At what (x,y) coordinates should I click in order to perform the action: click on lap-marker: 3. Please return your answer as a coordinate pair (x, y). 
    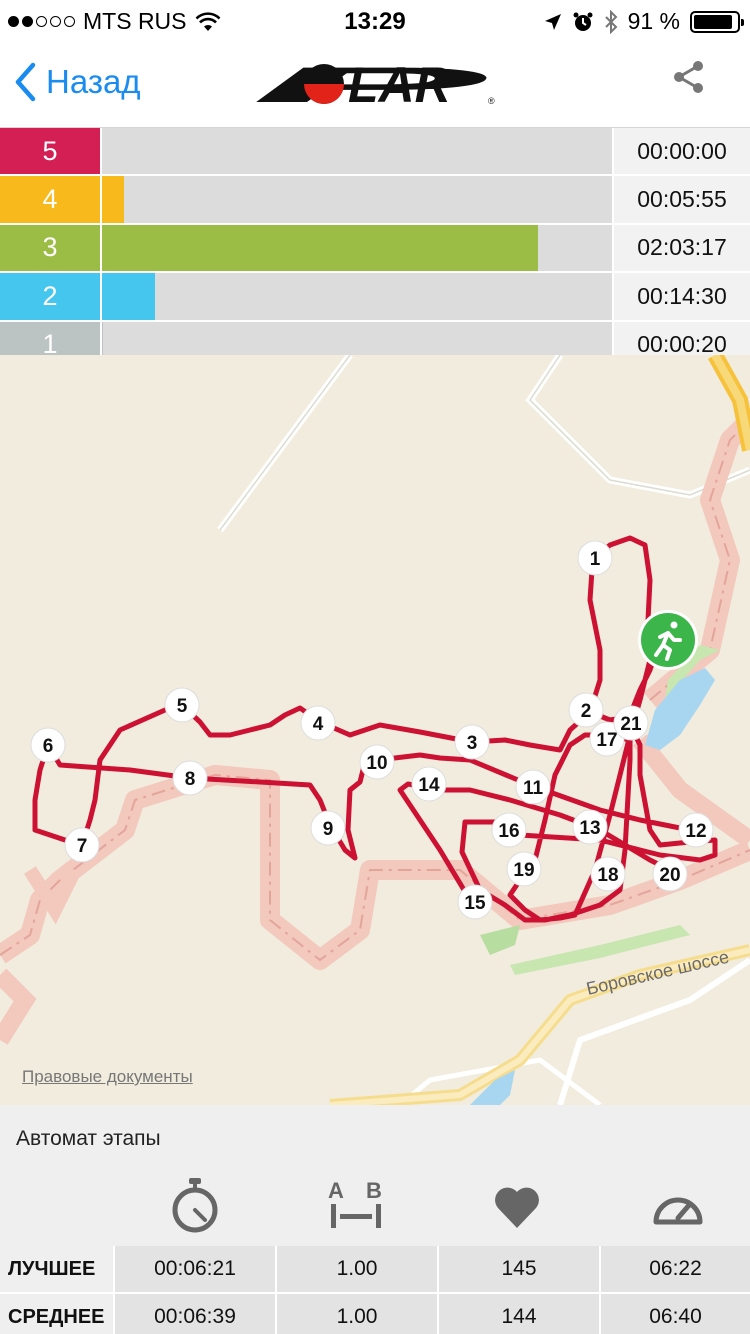
    Looking at the image, I should click on (472, 742).